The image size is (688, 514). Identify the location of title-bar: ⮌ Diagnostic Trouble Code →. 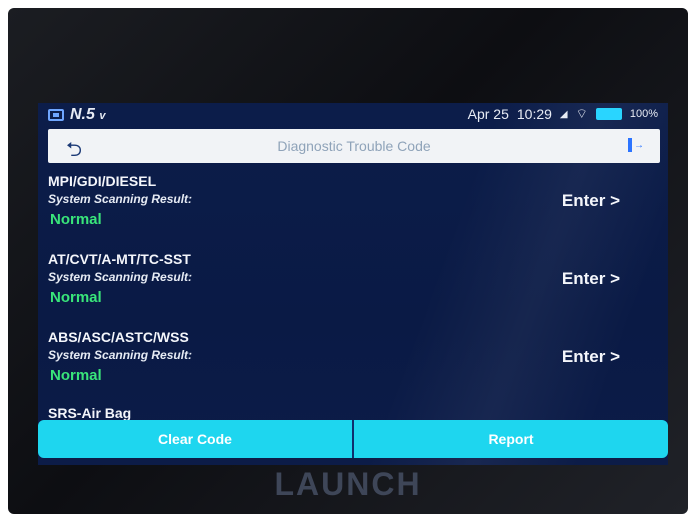
(354, 146).